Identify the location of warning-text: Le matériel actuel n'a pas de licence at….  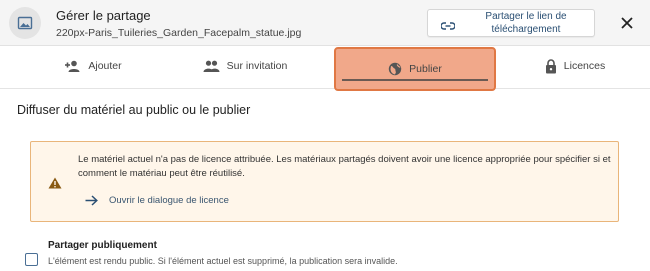
(344, 166).